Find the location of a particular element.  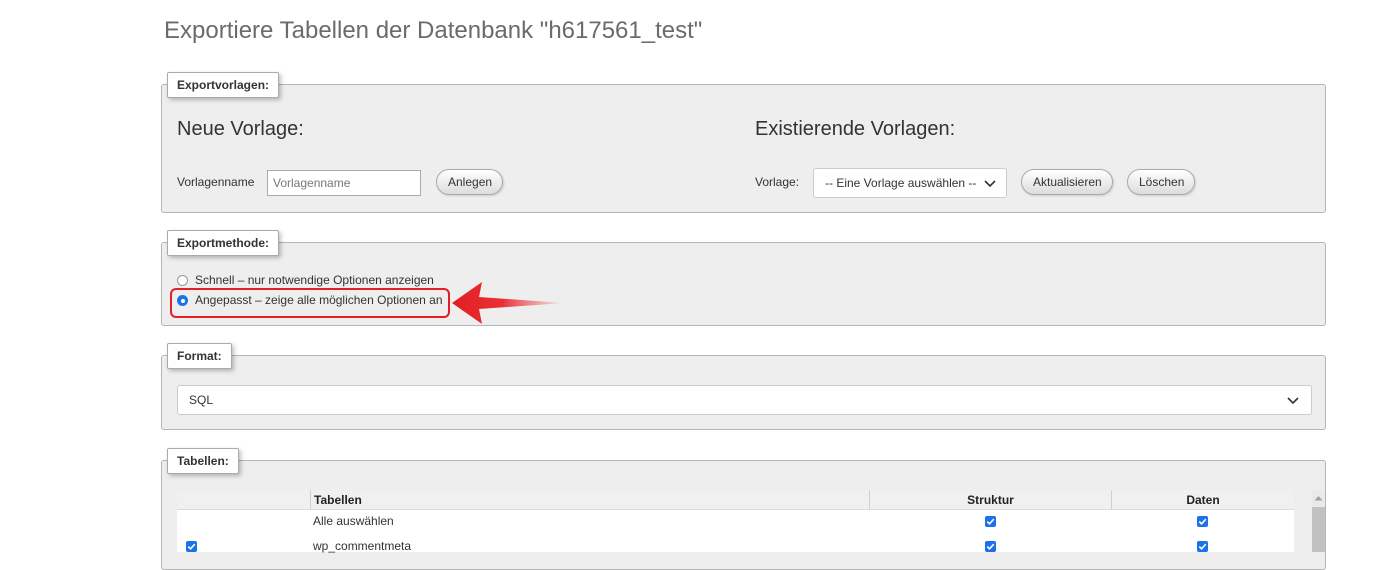

row-select-checkbox is located at coordinates (191, 546).